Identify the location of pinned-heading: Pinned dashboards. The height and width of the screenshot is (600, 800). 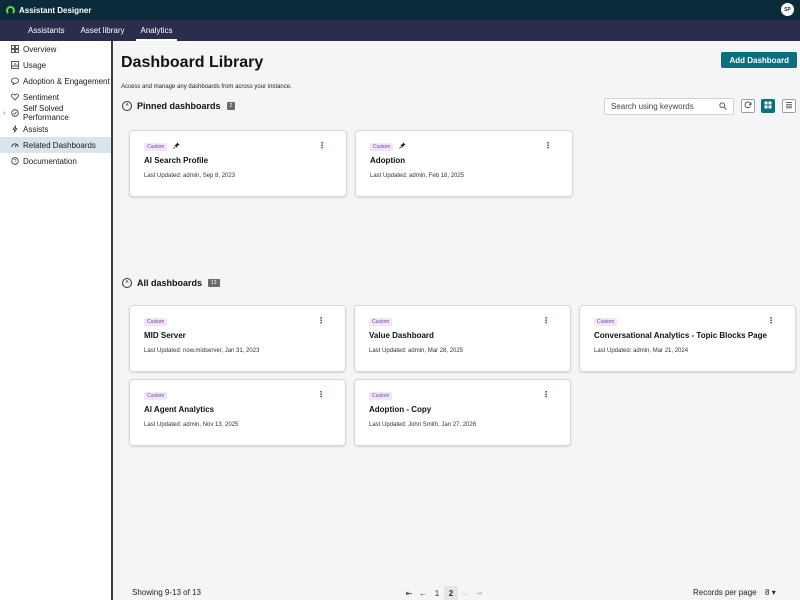
(179, 106).